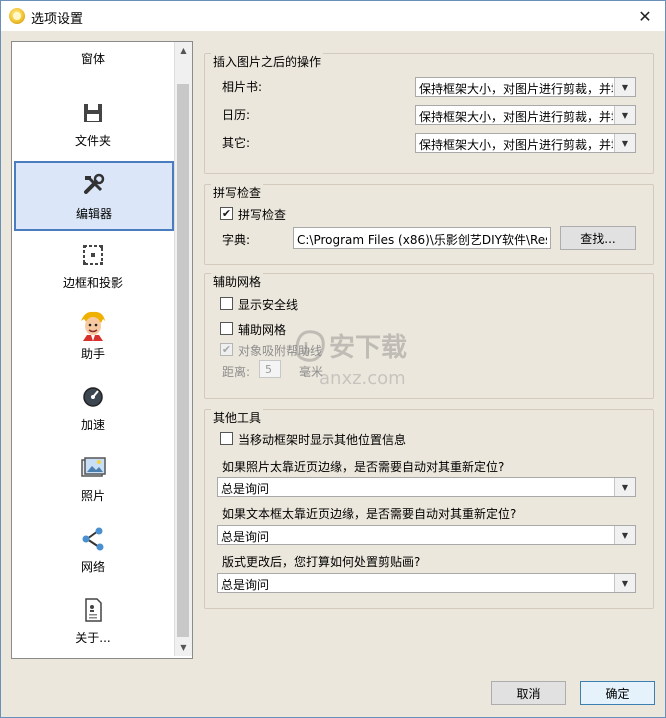 The width and height of the screenshot is (666, 718). What do you see at coordinates (426, 487) in the screenshot?
I see `photo-reposition-select: 总是询问 ▼` at bounding box center [426, 487].